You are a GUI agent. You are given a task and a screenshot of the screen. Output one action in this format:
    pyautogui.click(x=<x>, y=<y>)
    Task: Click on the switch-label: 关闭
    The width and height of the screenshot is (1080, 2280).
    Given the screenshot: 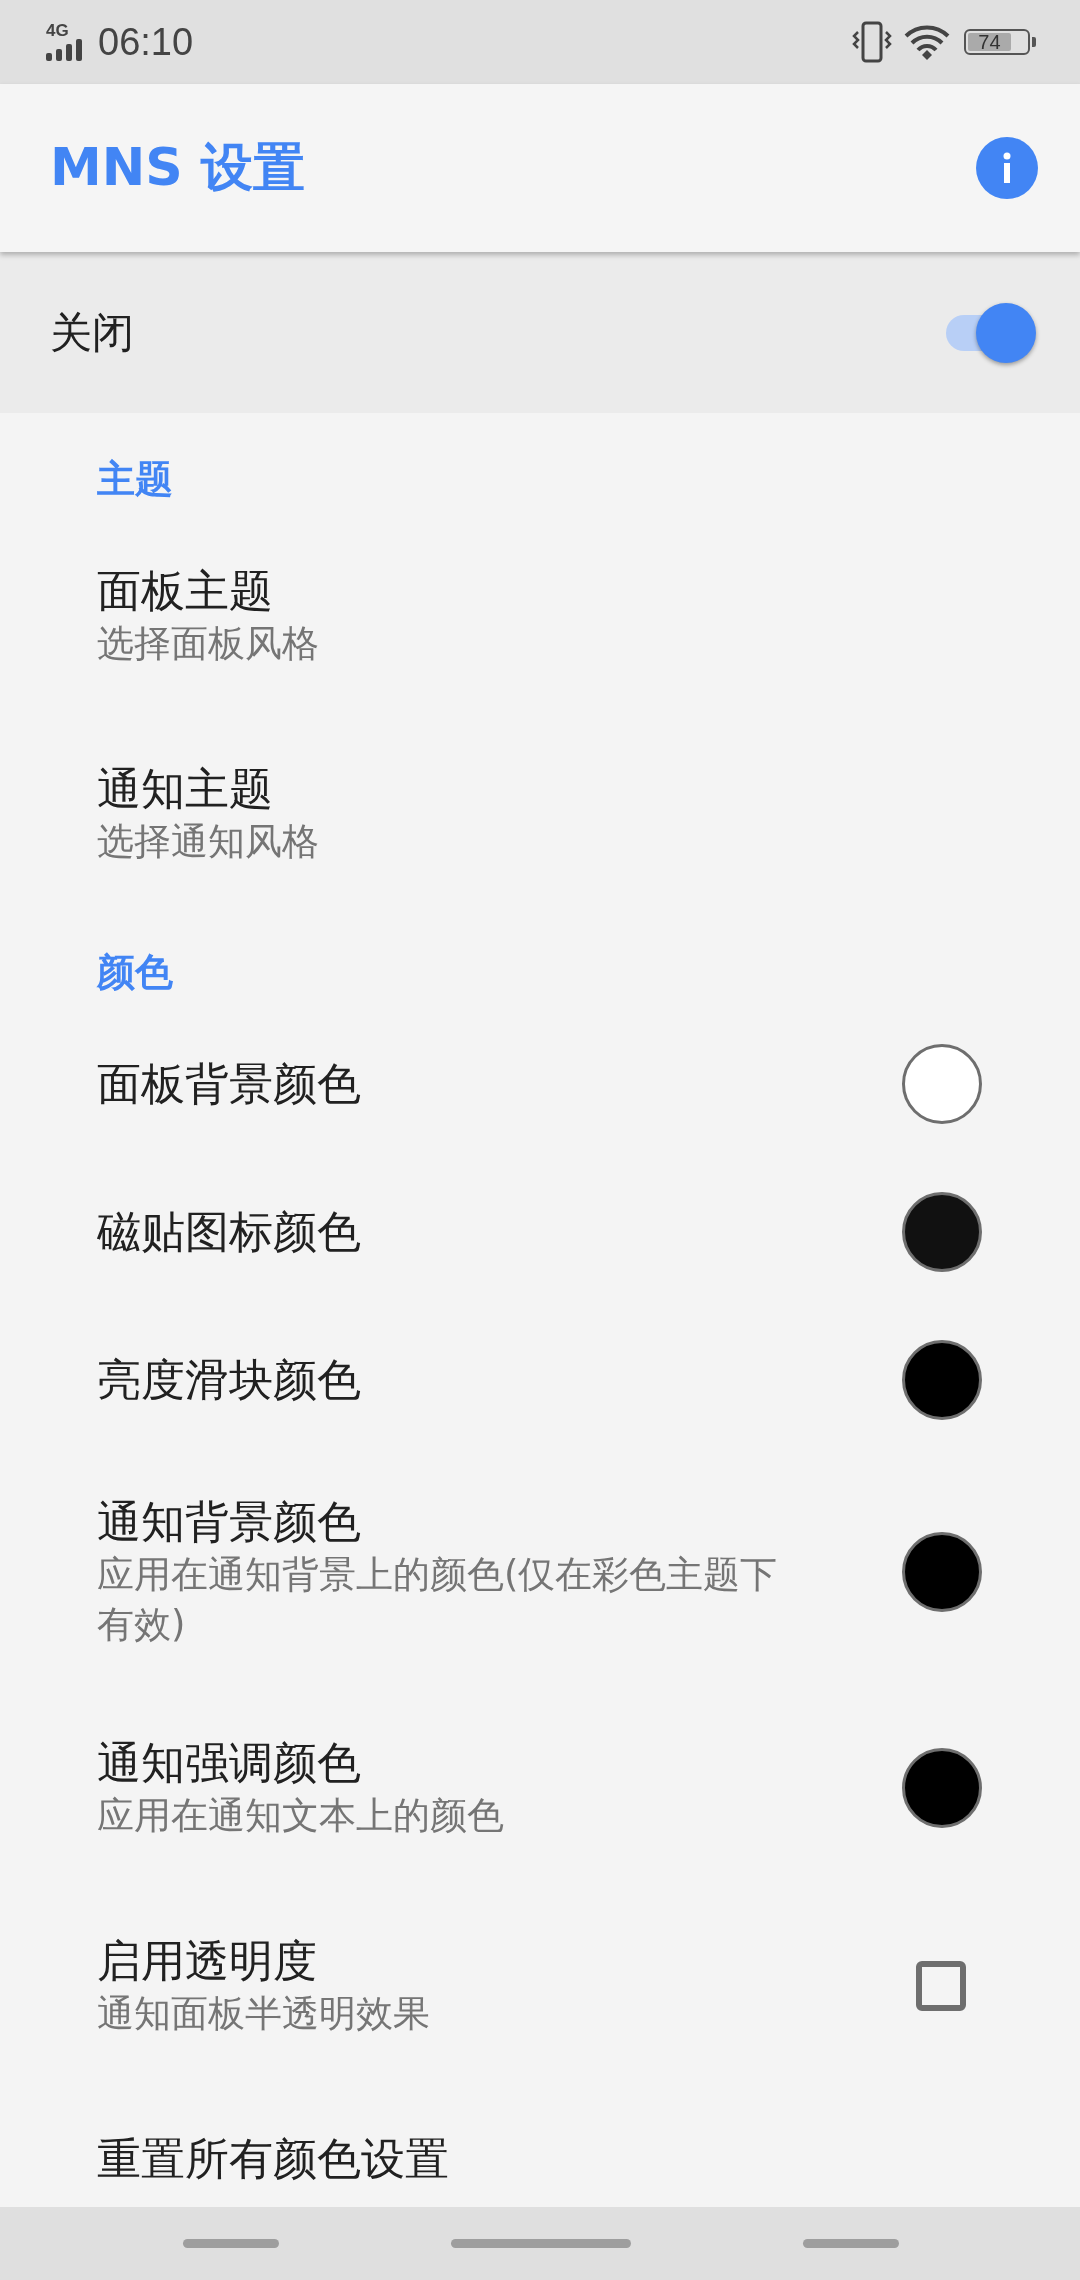 What is the action you would take?
    pyautogui.click(x=92, y=332)
    